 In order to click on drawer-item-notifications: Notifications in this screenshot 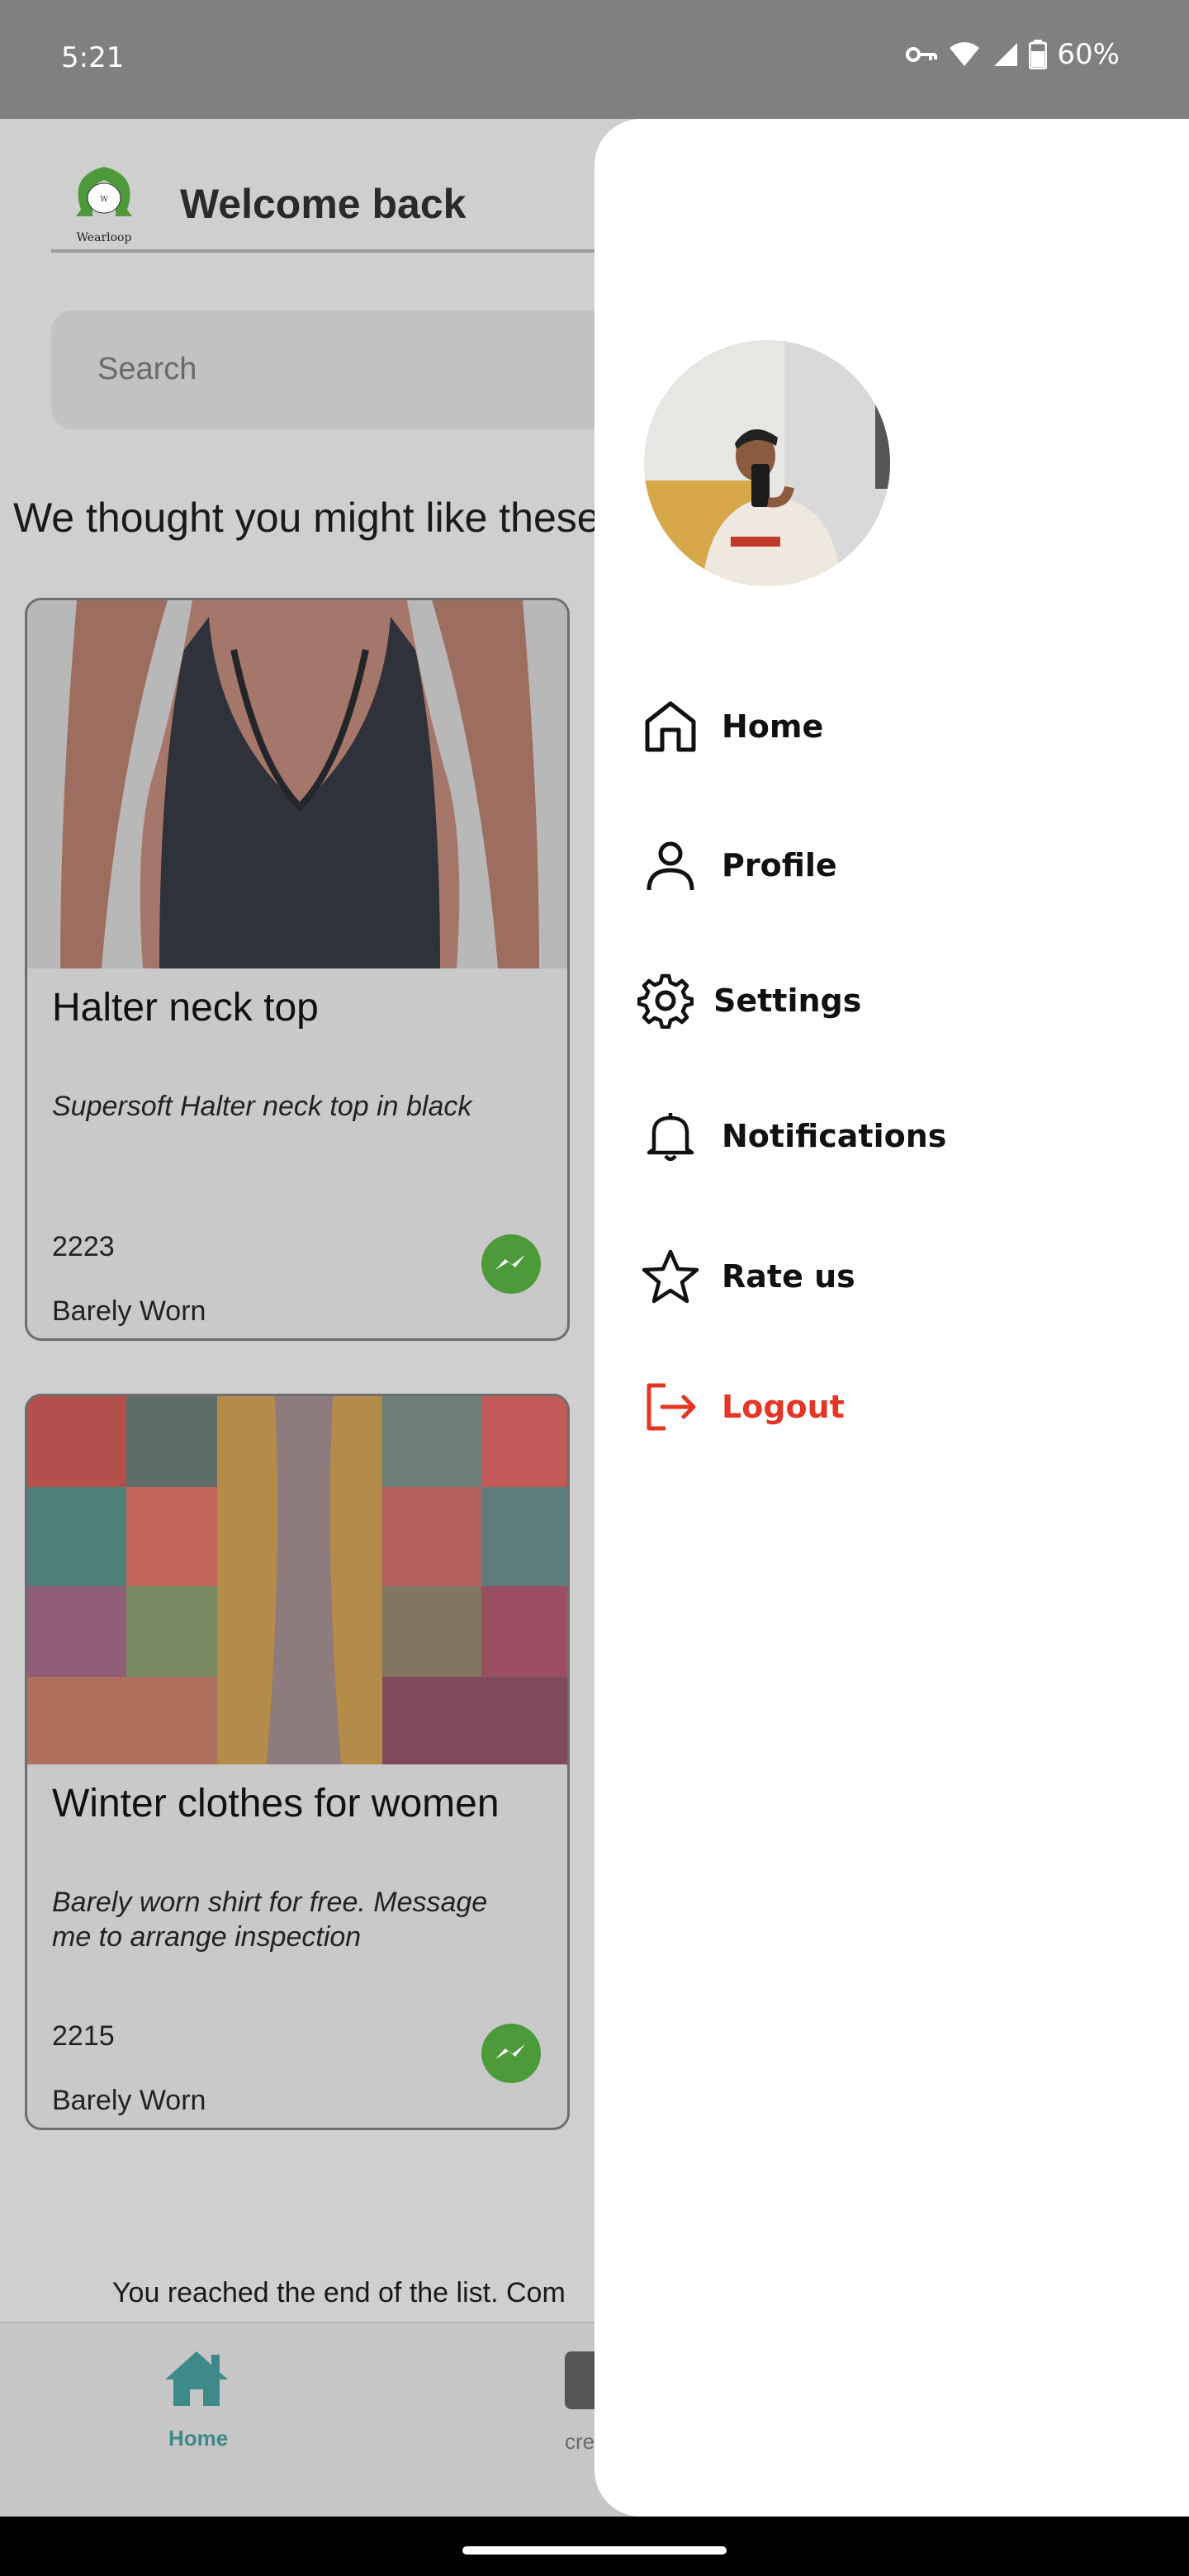, I will do `click(793, 1136)`.